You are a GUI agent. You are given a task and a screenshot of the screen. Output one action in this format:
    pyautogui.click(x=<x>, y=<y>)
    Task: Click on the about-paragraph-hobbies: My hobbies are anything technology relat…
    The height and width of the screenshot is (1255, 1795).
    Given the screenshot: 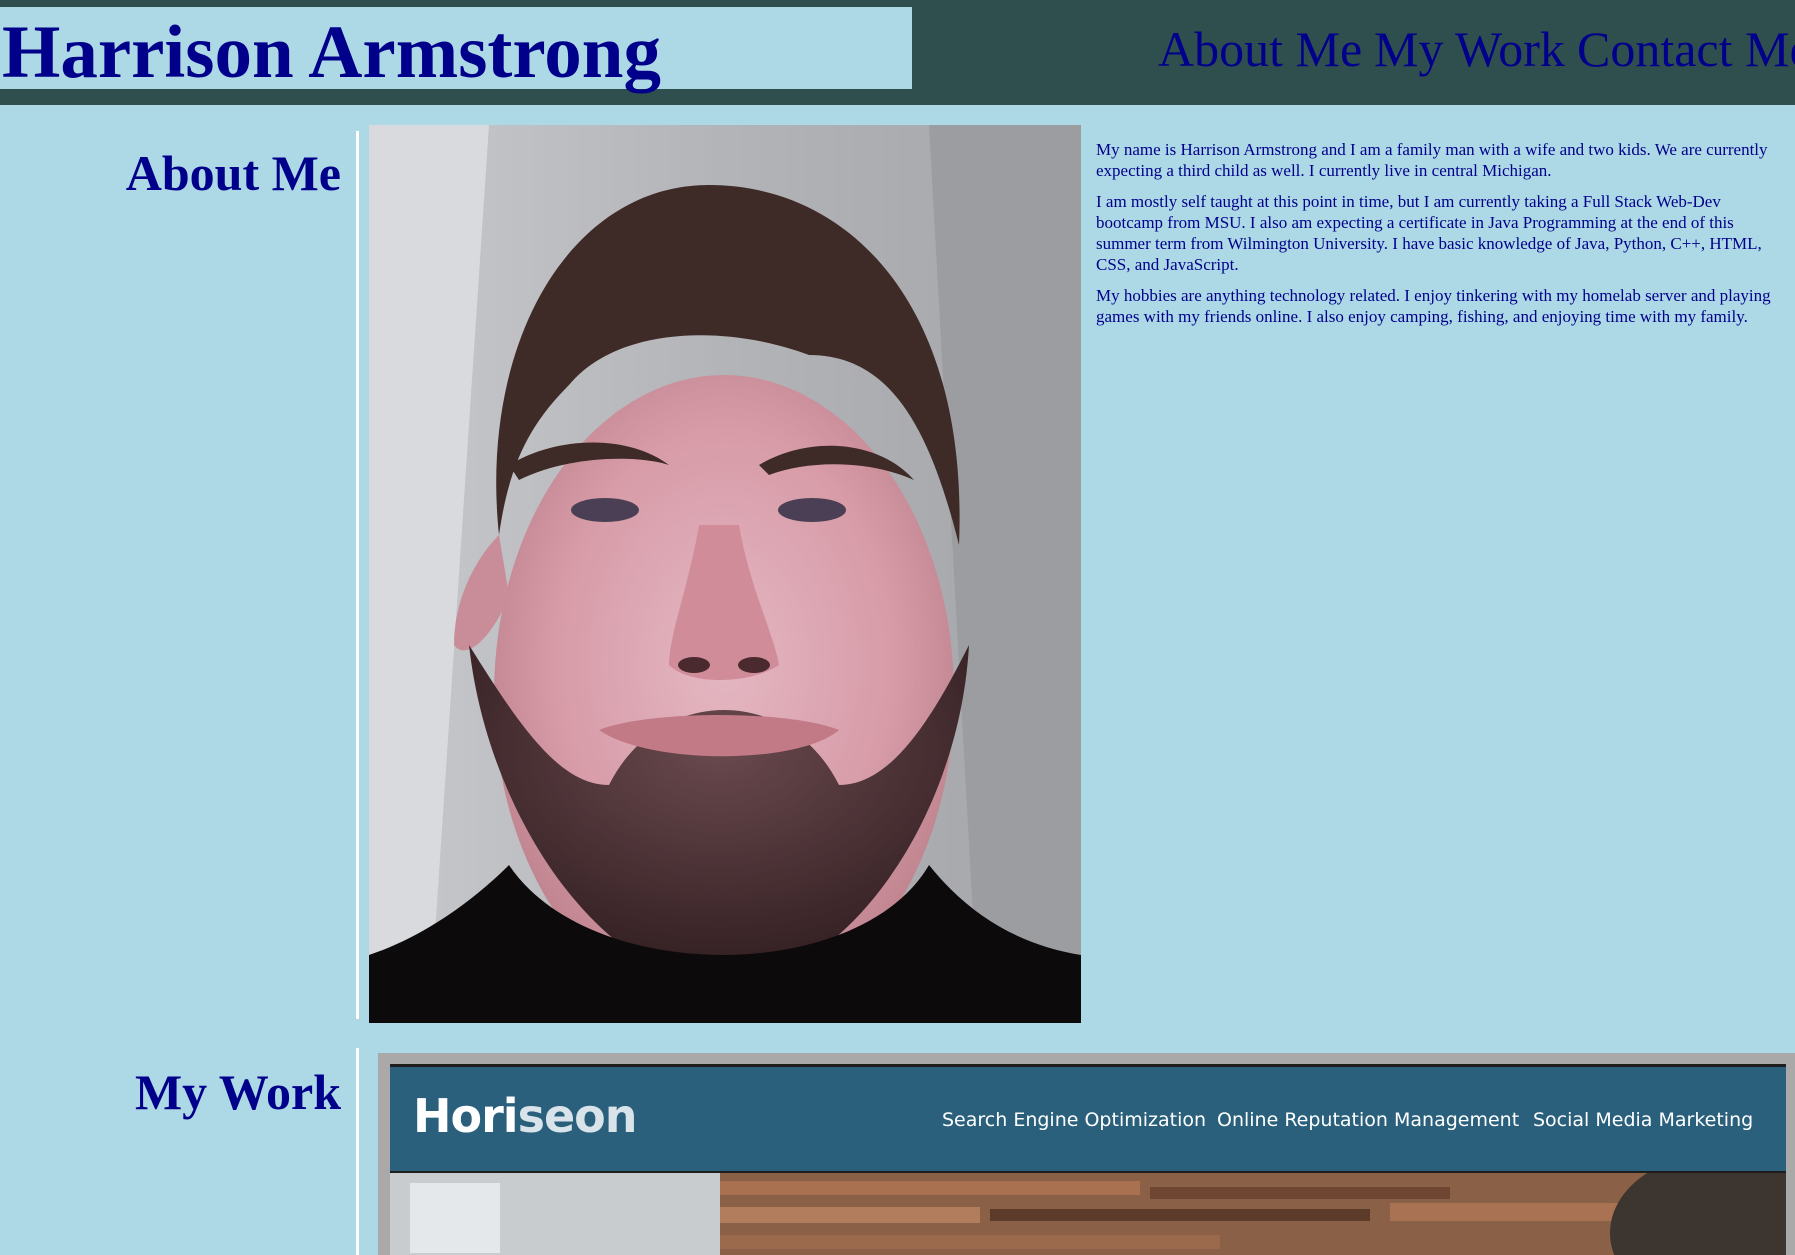 What is the action you would take?
    pyautogui.click(x=1433, y=306)
    